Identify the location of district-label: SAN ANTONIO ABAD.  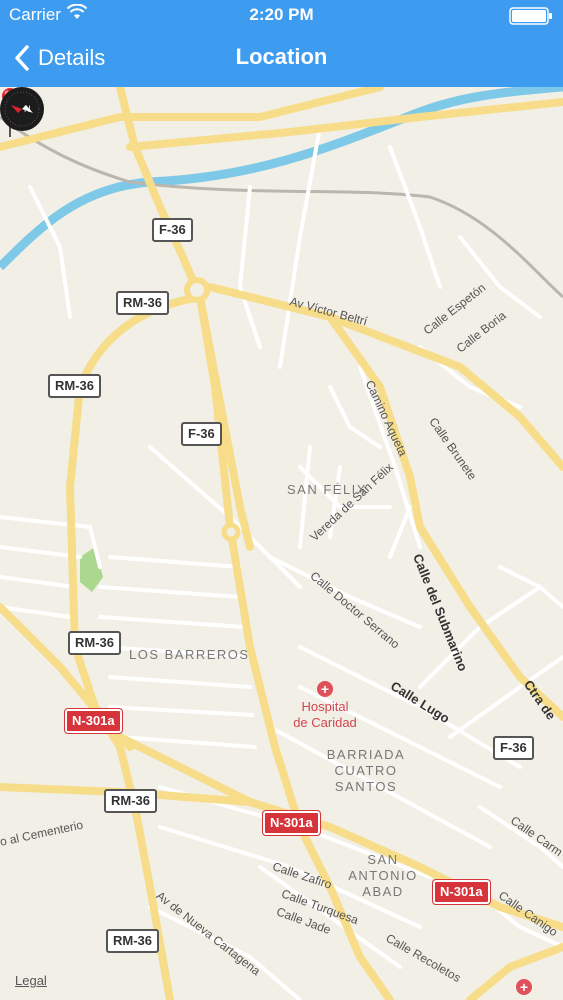
(383, 875).